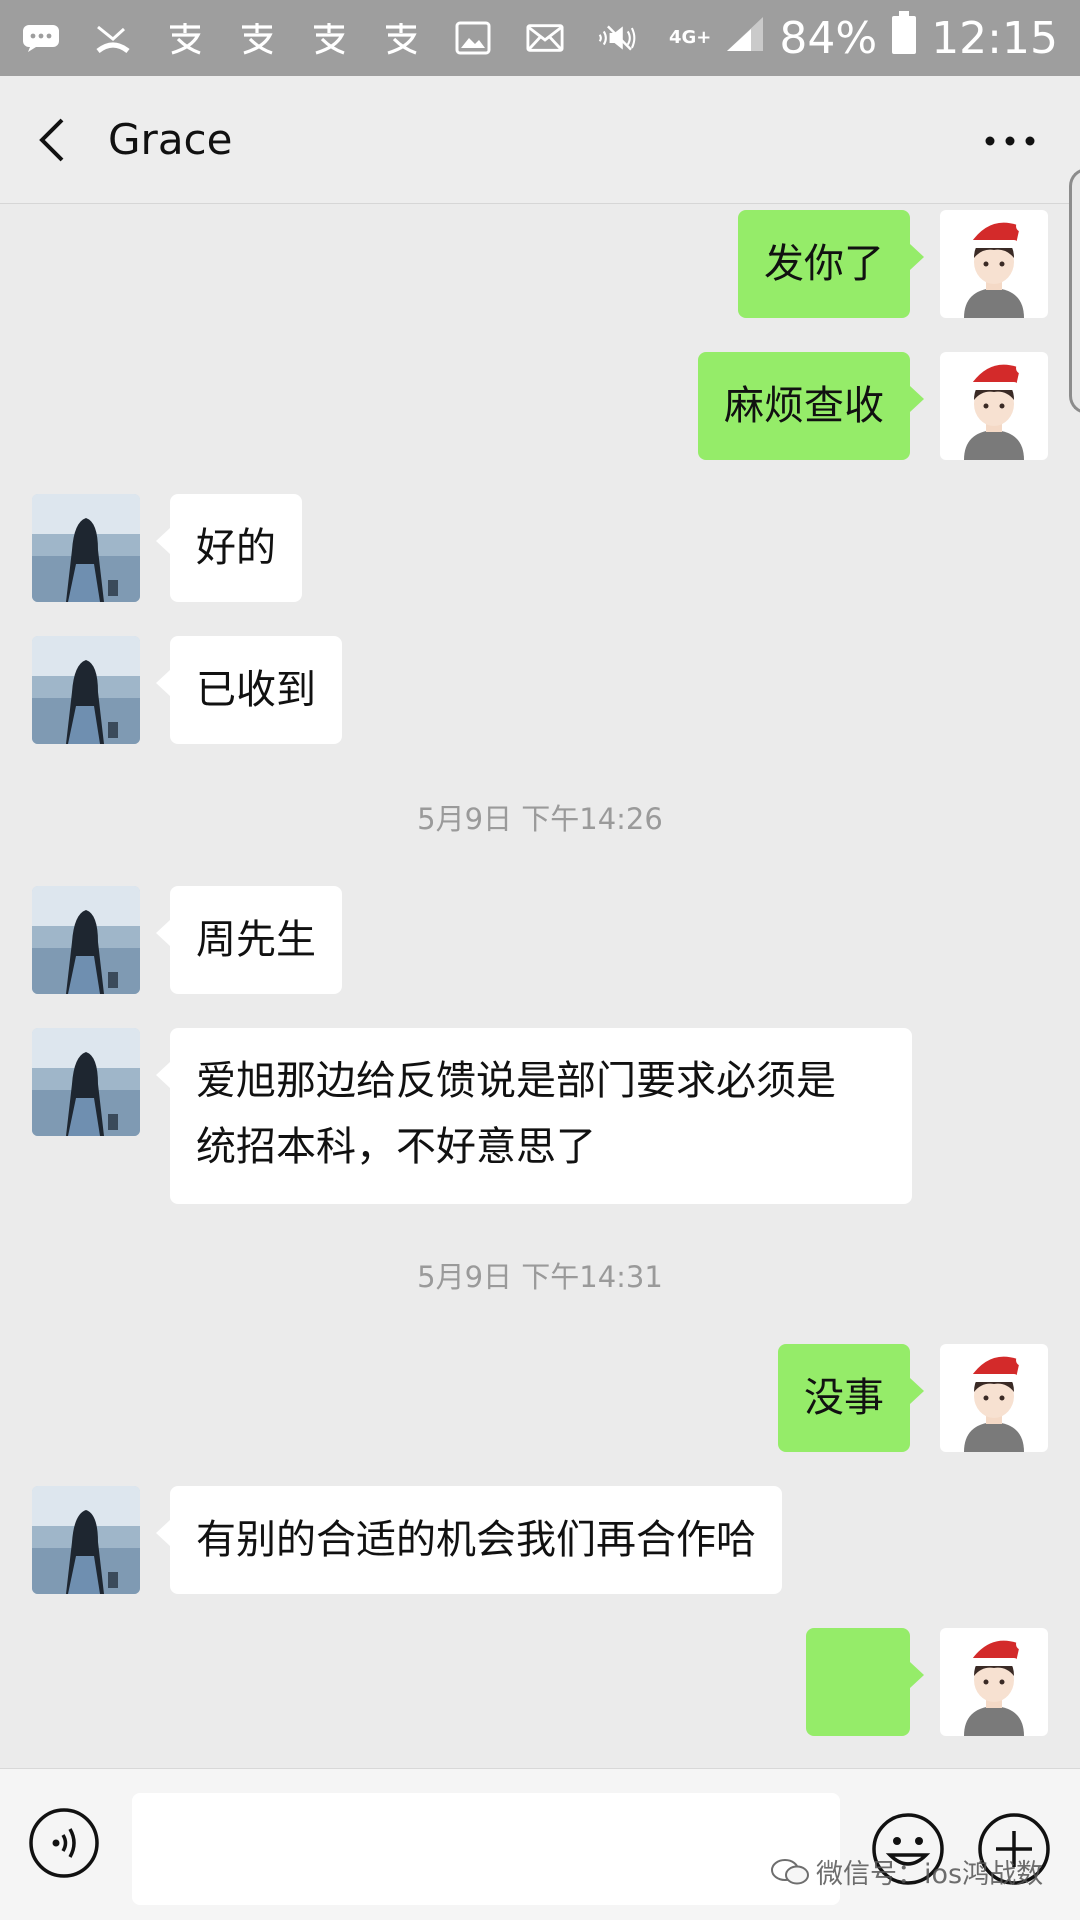  I want to click on back-button, so click(54, 140).